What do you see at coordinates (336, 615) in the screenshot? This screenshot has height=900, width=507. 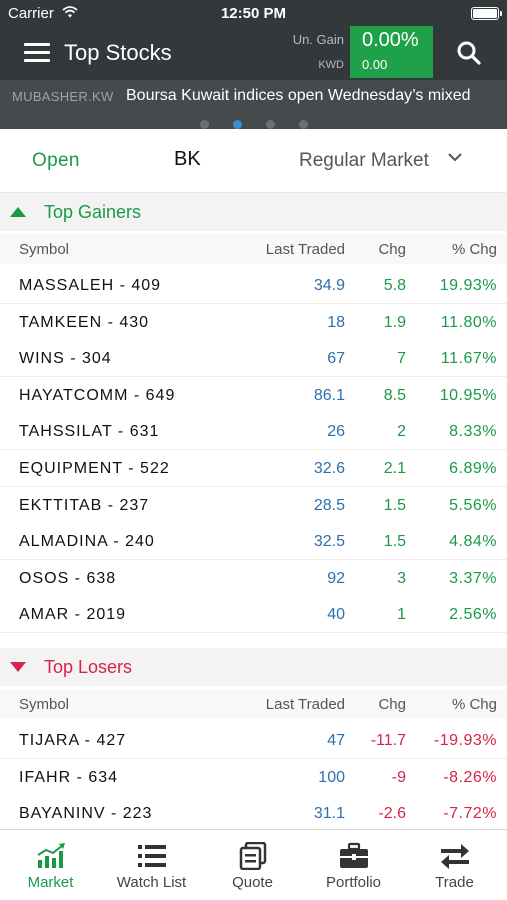 I see `last-traded-price: 40` at bounding box center [336, 615].